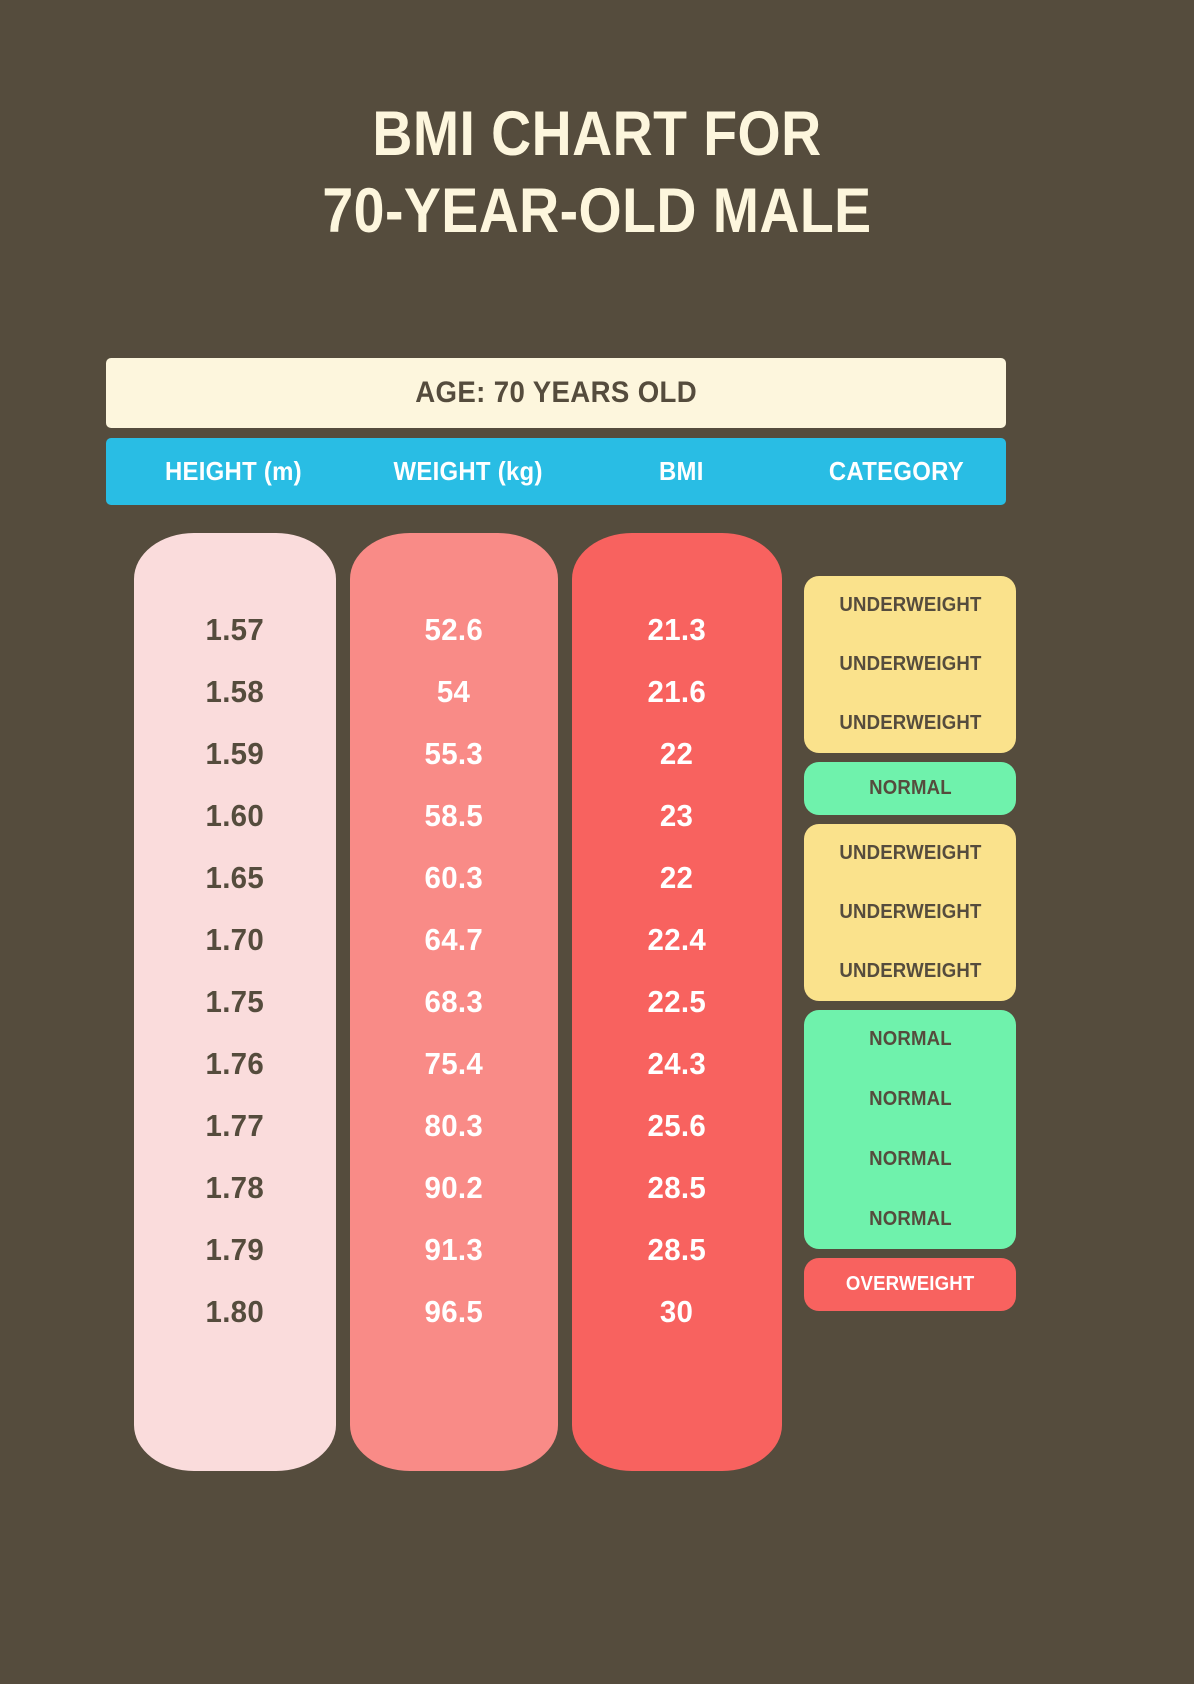 The height and width of the screenshot is (1684, 1194). I want to click on title-line-1: BMI CHART FOR, so click(597, 134).